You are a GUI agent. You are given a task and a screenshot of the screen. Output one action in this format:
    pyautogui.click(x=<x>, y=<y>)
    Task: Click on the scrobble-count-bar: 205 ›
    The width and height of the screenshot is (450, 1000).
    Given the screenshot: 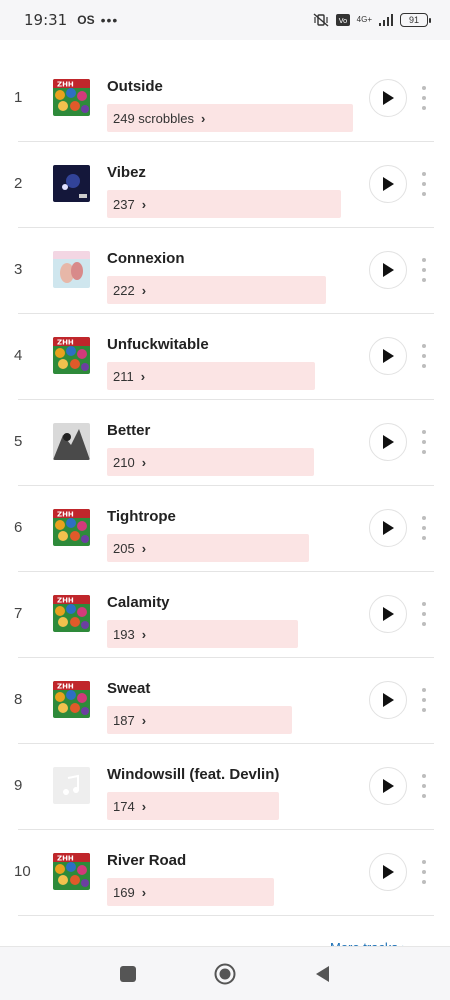 What is the action you would take?
    pyautogui.click(x=208, y=548)
    